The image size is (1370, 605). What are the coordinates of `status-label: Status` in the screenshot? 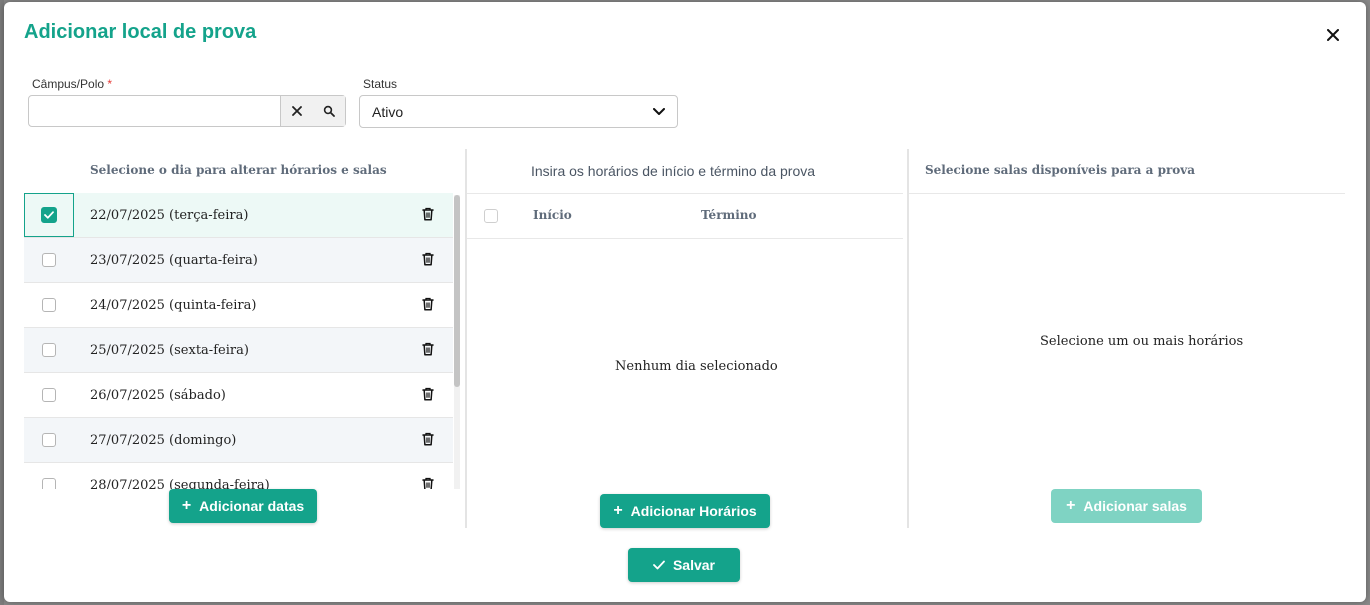 It's located at (380, 84).